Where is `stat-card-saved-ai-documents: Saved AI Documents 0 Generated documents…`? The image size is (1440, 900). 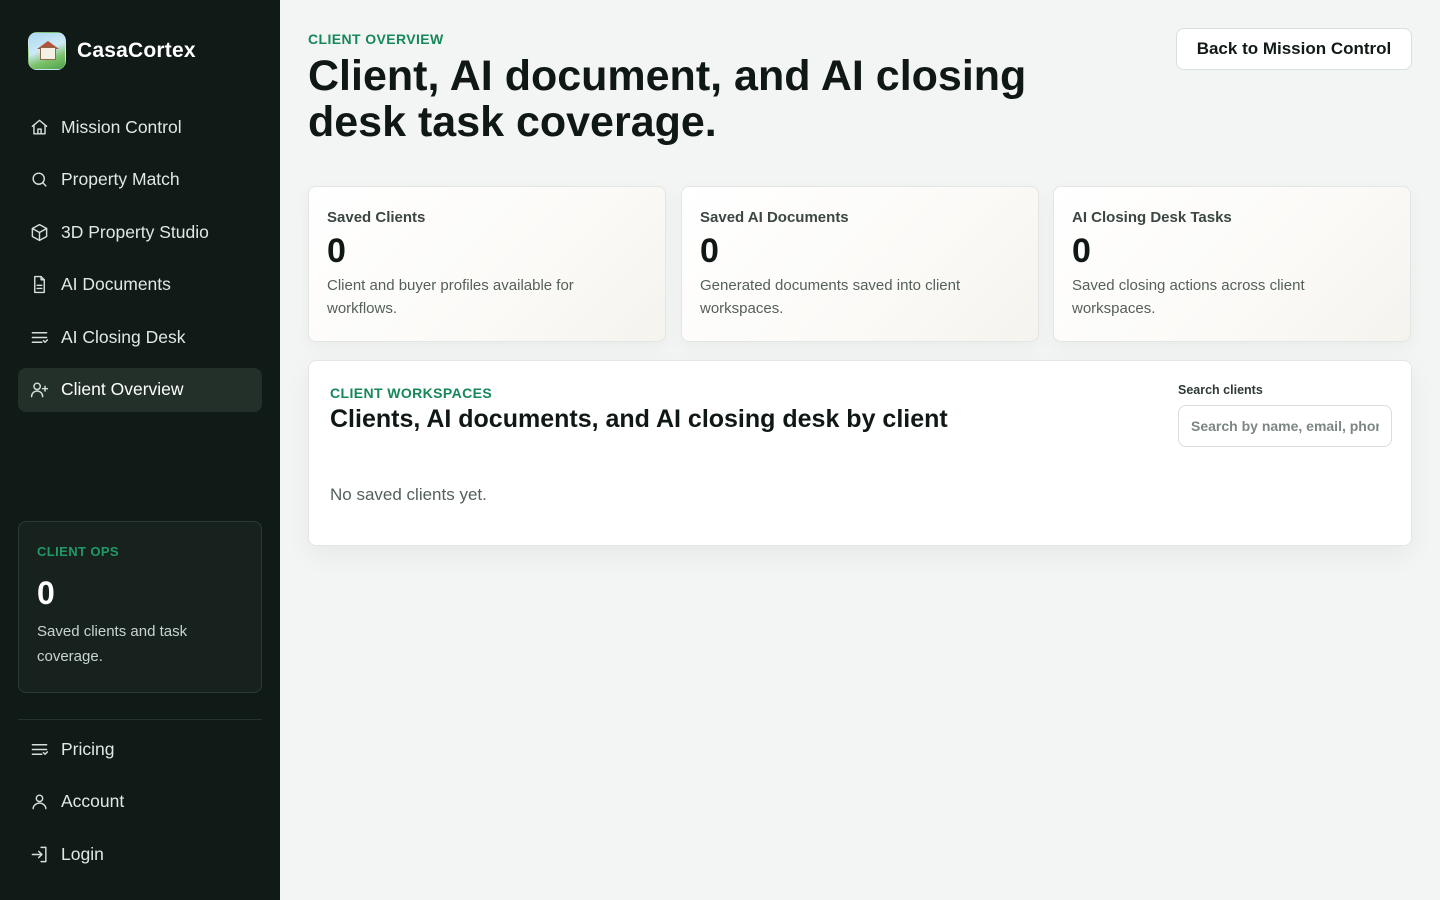
stat-card-saved-ai-documents: Saved AI Documents 0 Generated documents… is located at coordinates (860, 264).